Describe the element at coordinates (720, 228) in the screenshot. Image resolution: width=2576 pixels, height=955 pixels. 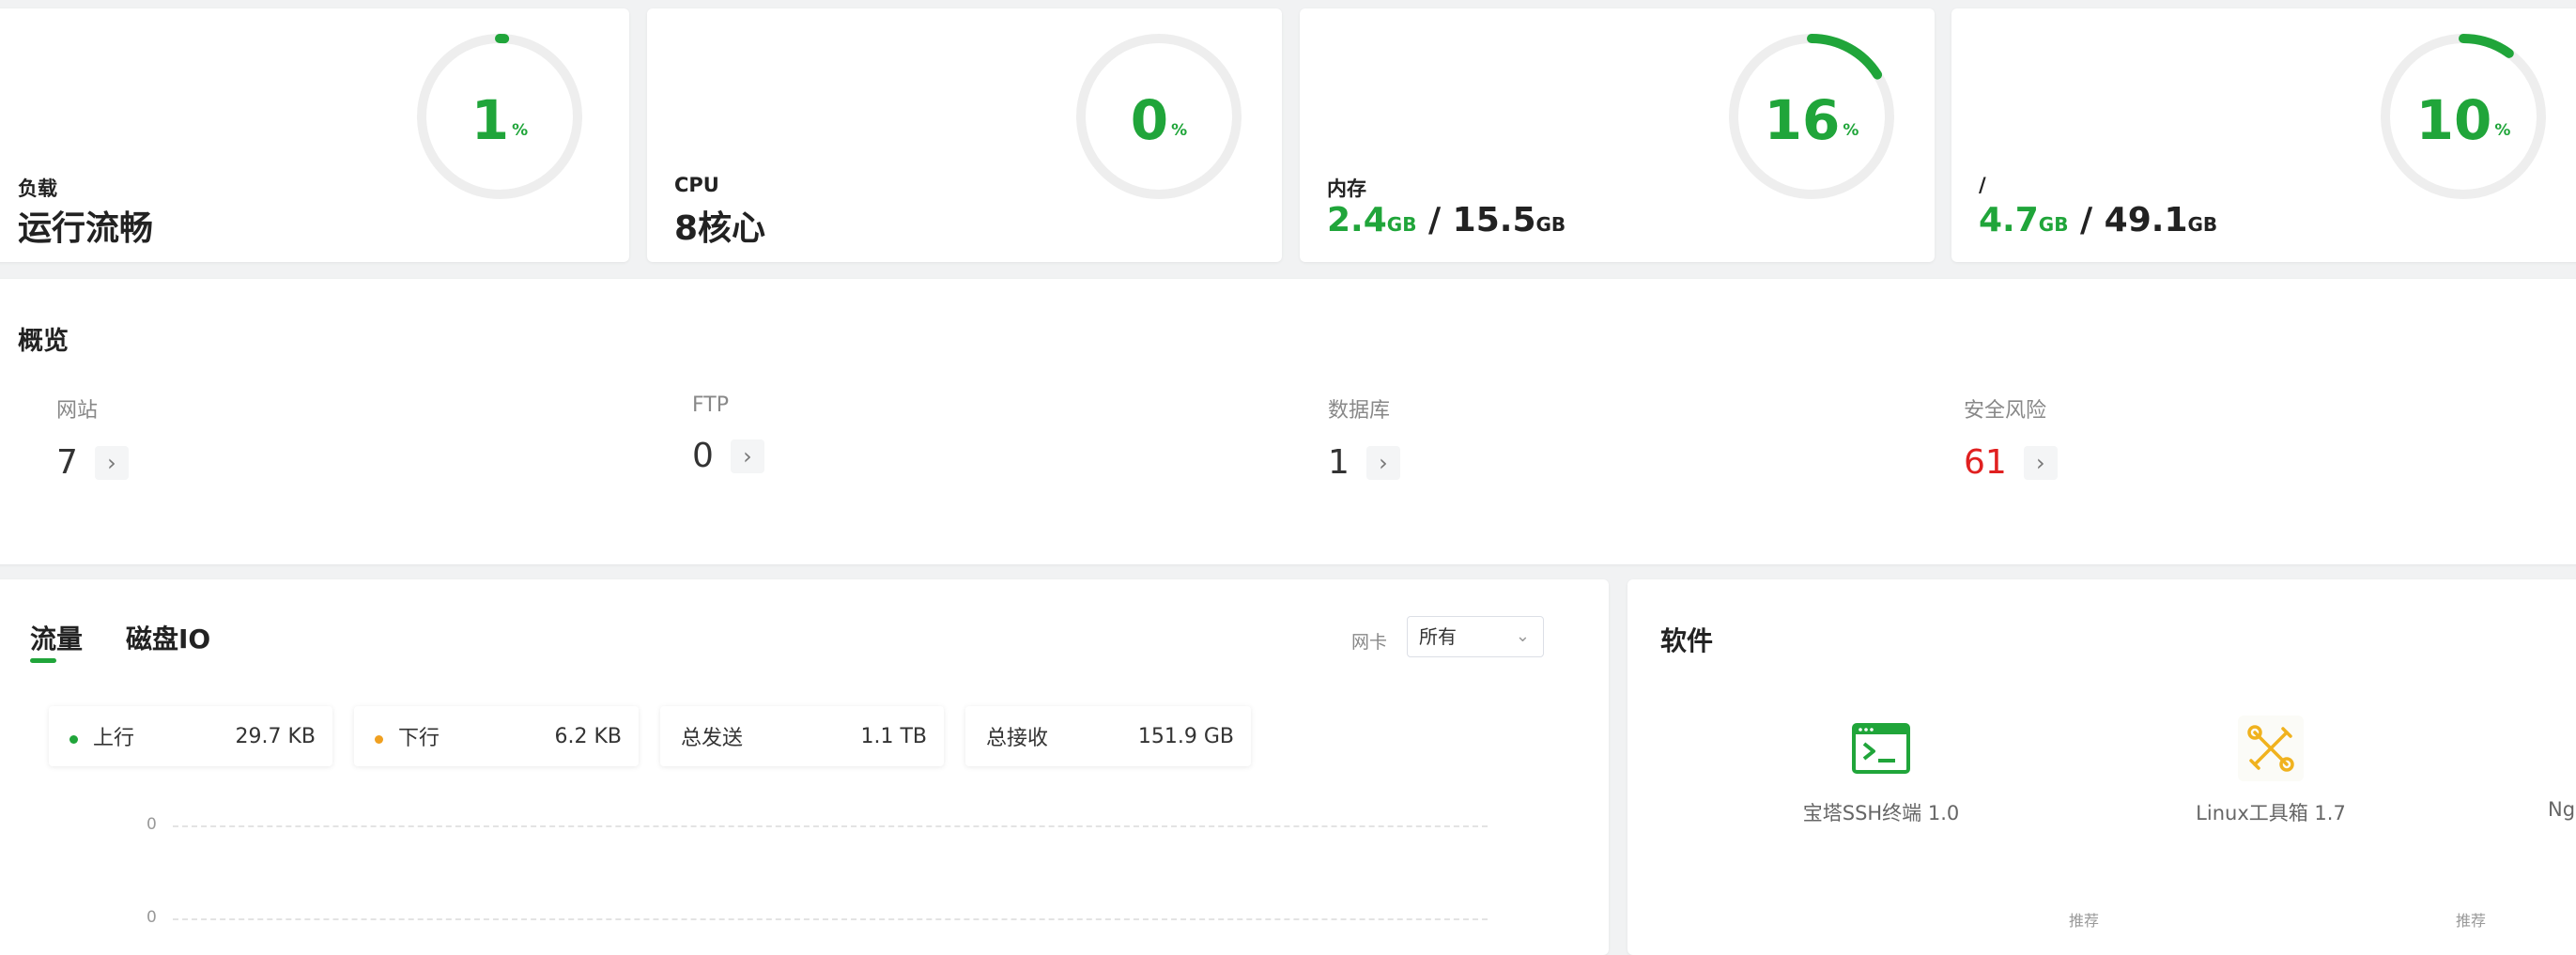
I see `cpu-cores: 8核心` at that location.